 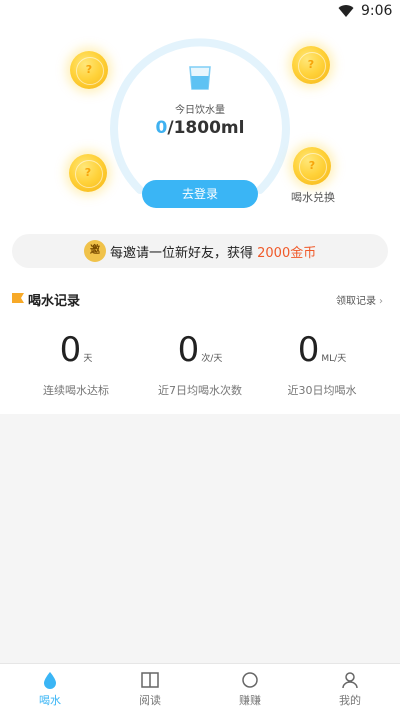 I want to click on stat-7day: 0 次/天 近7日均喝水次数, so click(x=200, y=363).